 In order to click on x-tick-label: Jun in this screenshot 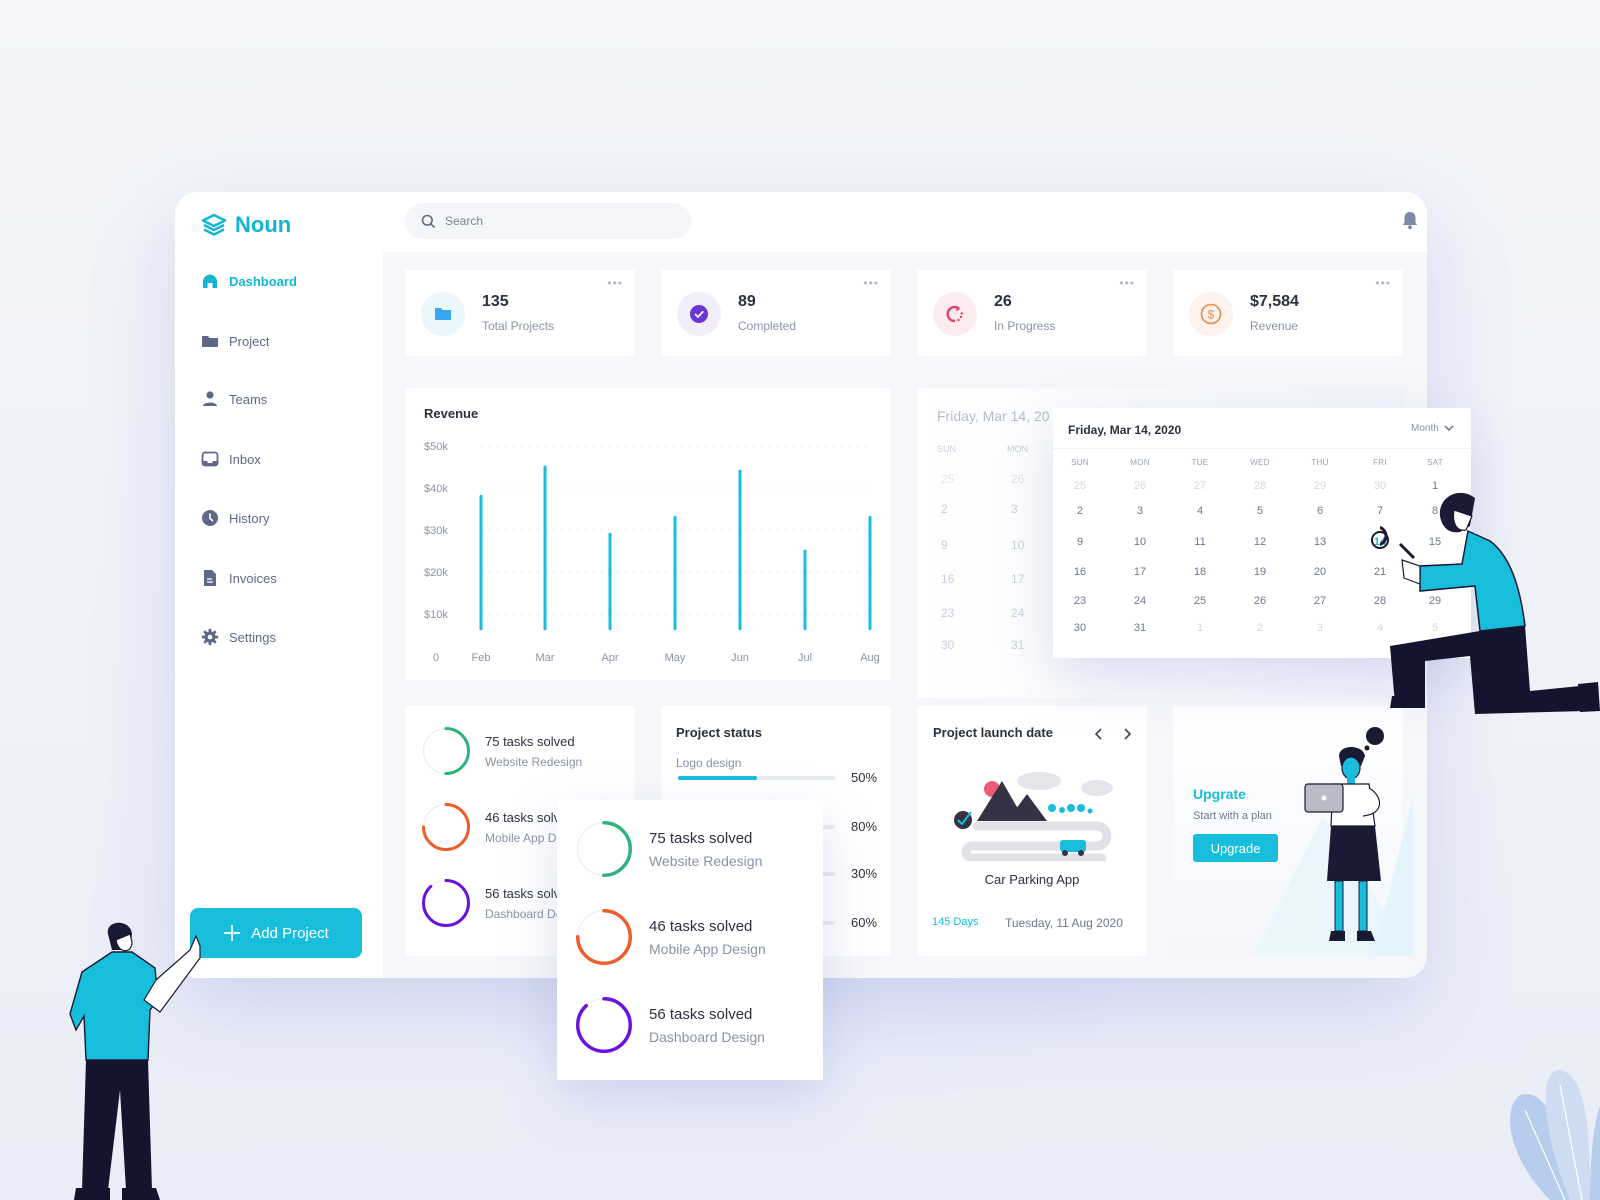, I will do `click(740, 658)`.